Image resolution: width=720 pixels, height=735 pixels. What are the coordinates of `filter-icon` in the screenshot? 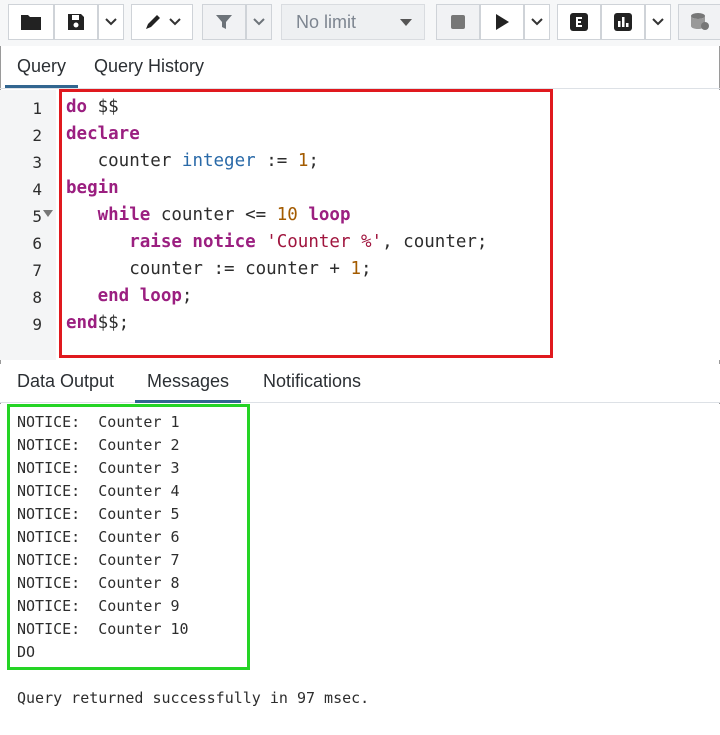 It's located at (224, 22).